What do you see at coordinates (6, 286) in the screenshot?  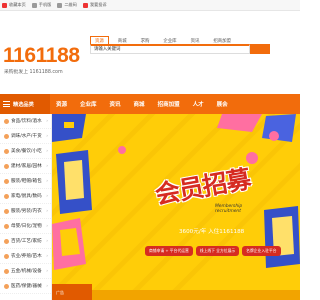 I see `medical-icon` at bounding box center [6, 286].